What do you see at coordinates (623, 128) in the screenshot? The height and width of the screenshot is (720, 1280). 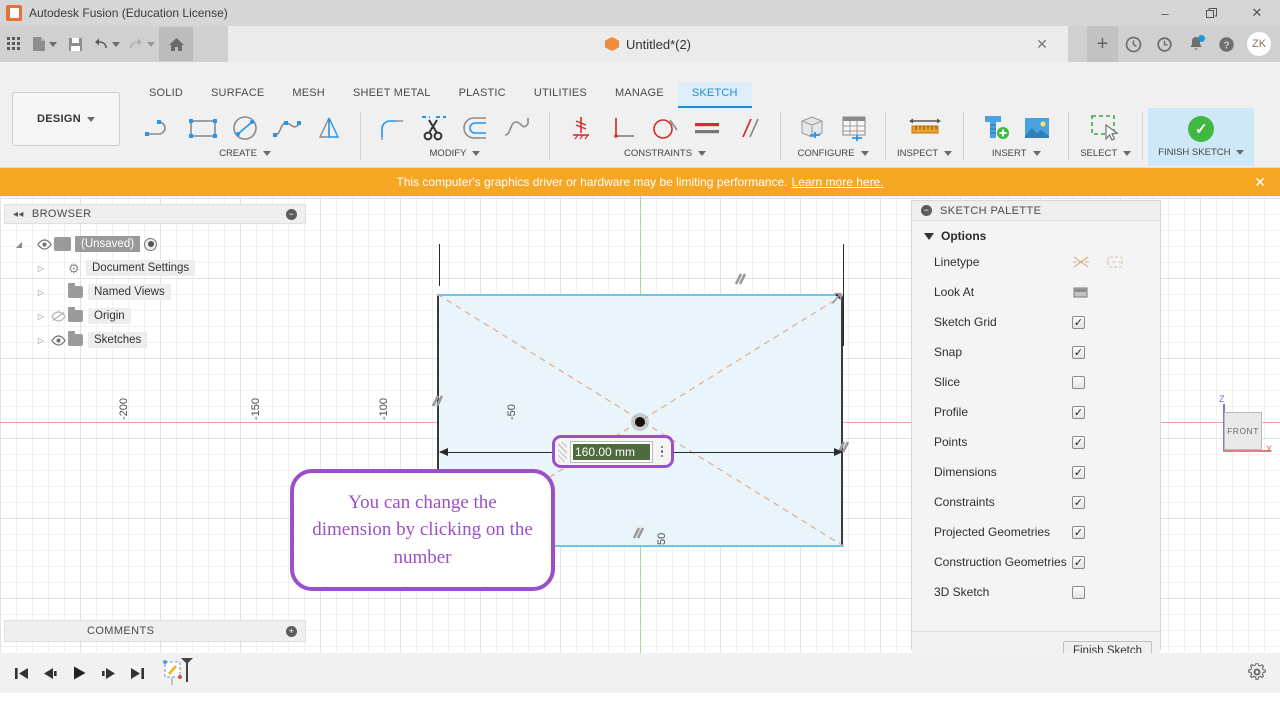 I see `constraint-perpendicular-button` at bounding box center [623, 128].